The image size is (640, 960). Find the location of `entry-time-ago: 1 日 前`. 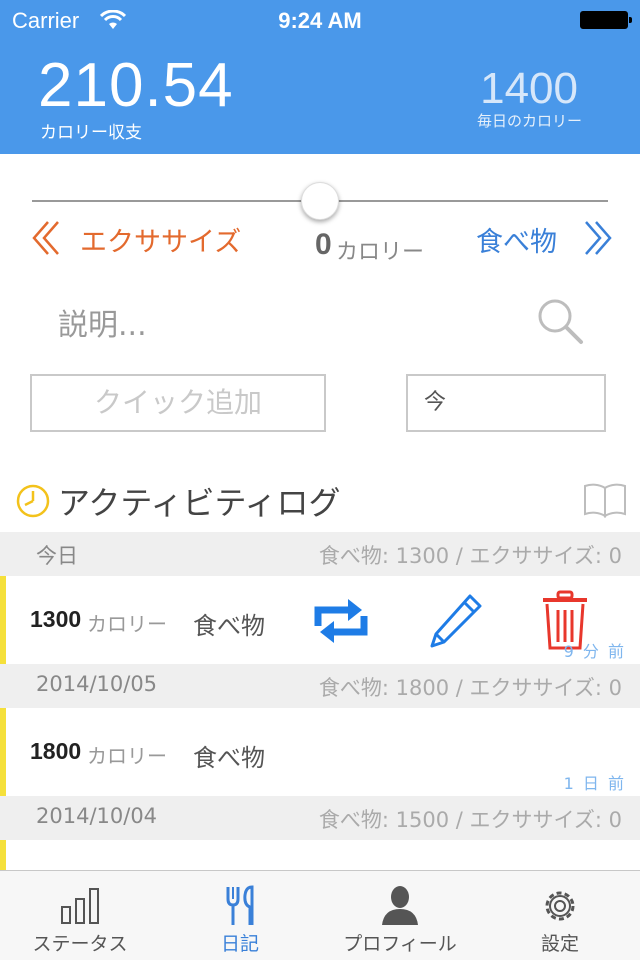

entry-time-ago: 1 日 前 is located at coordinates (594, 783).